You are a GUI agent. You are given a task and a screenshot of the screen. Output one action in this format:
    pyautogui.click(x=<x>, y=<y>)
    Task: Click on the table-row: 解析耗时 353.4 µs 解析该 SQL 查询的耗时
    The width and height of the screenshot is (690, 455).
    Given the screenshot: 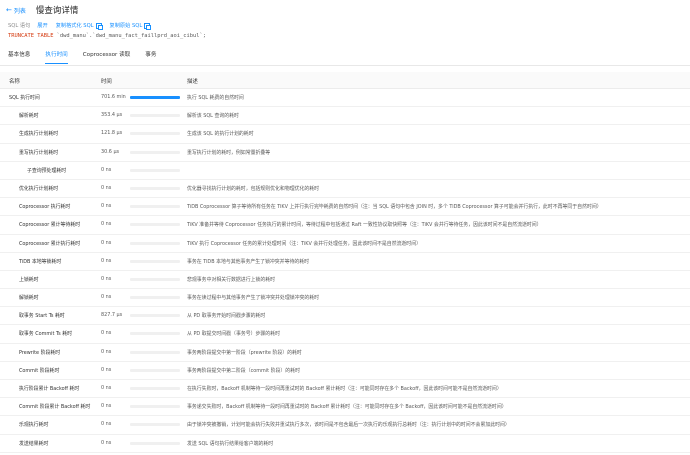 What is the action you would take?
    pyautogui.click(x=345, y=116)
    